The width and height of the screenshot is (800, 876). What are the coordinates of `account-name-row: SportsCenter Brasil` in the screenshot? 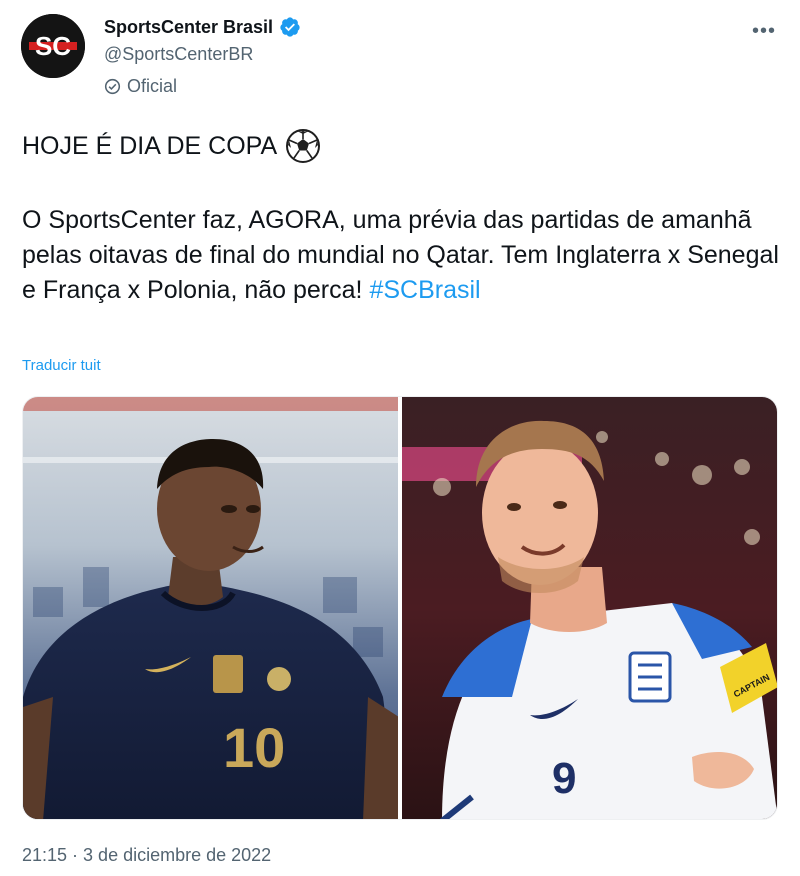 It's located at (202, 27).